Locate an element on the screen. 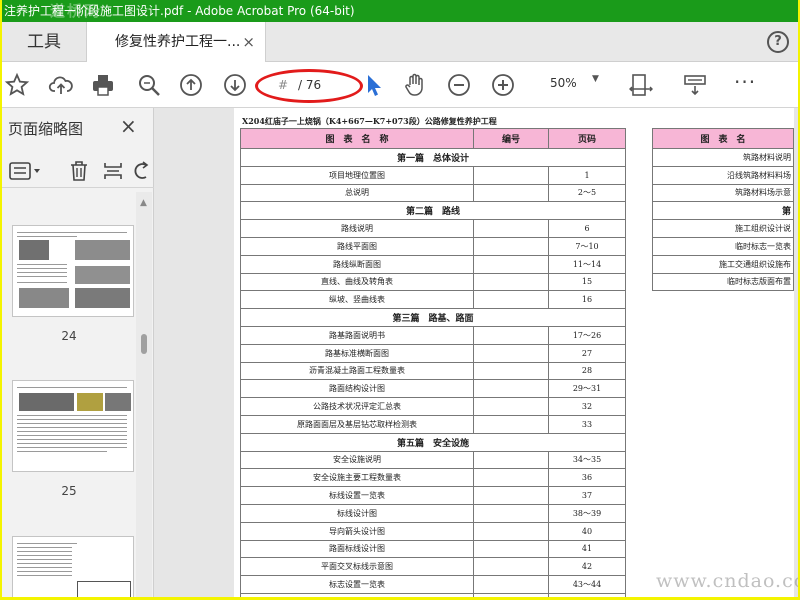  row-name: 筑路材料说明 is located at coordinates (723, 157).